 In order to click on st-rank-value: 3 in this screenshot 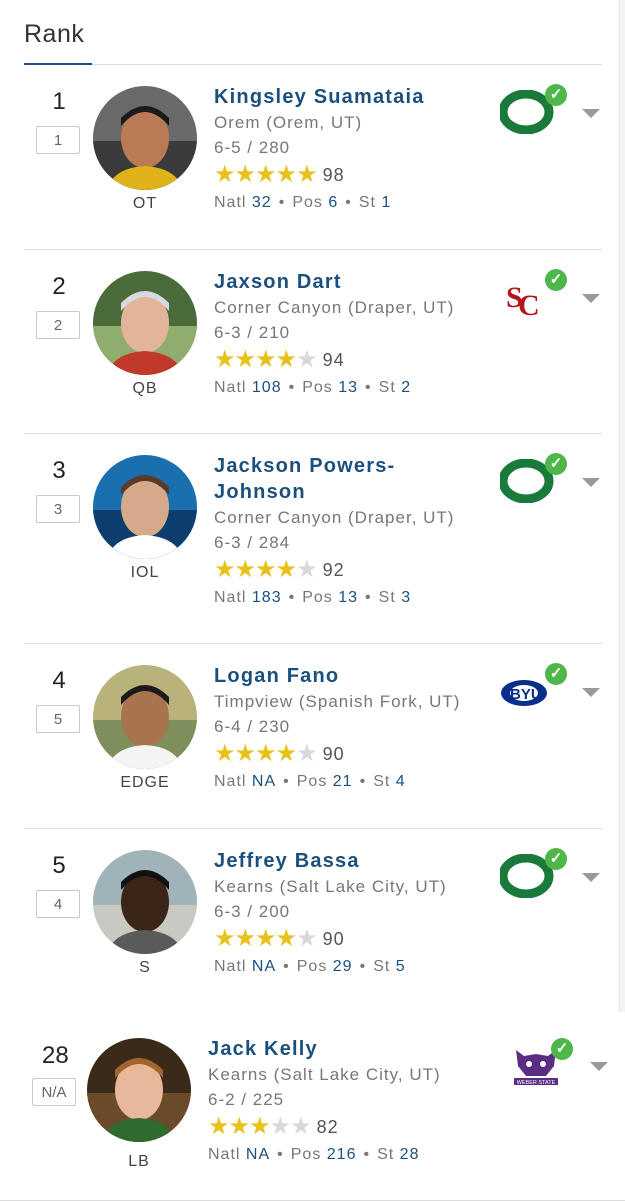, I will do `click(406, 597)`.